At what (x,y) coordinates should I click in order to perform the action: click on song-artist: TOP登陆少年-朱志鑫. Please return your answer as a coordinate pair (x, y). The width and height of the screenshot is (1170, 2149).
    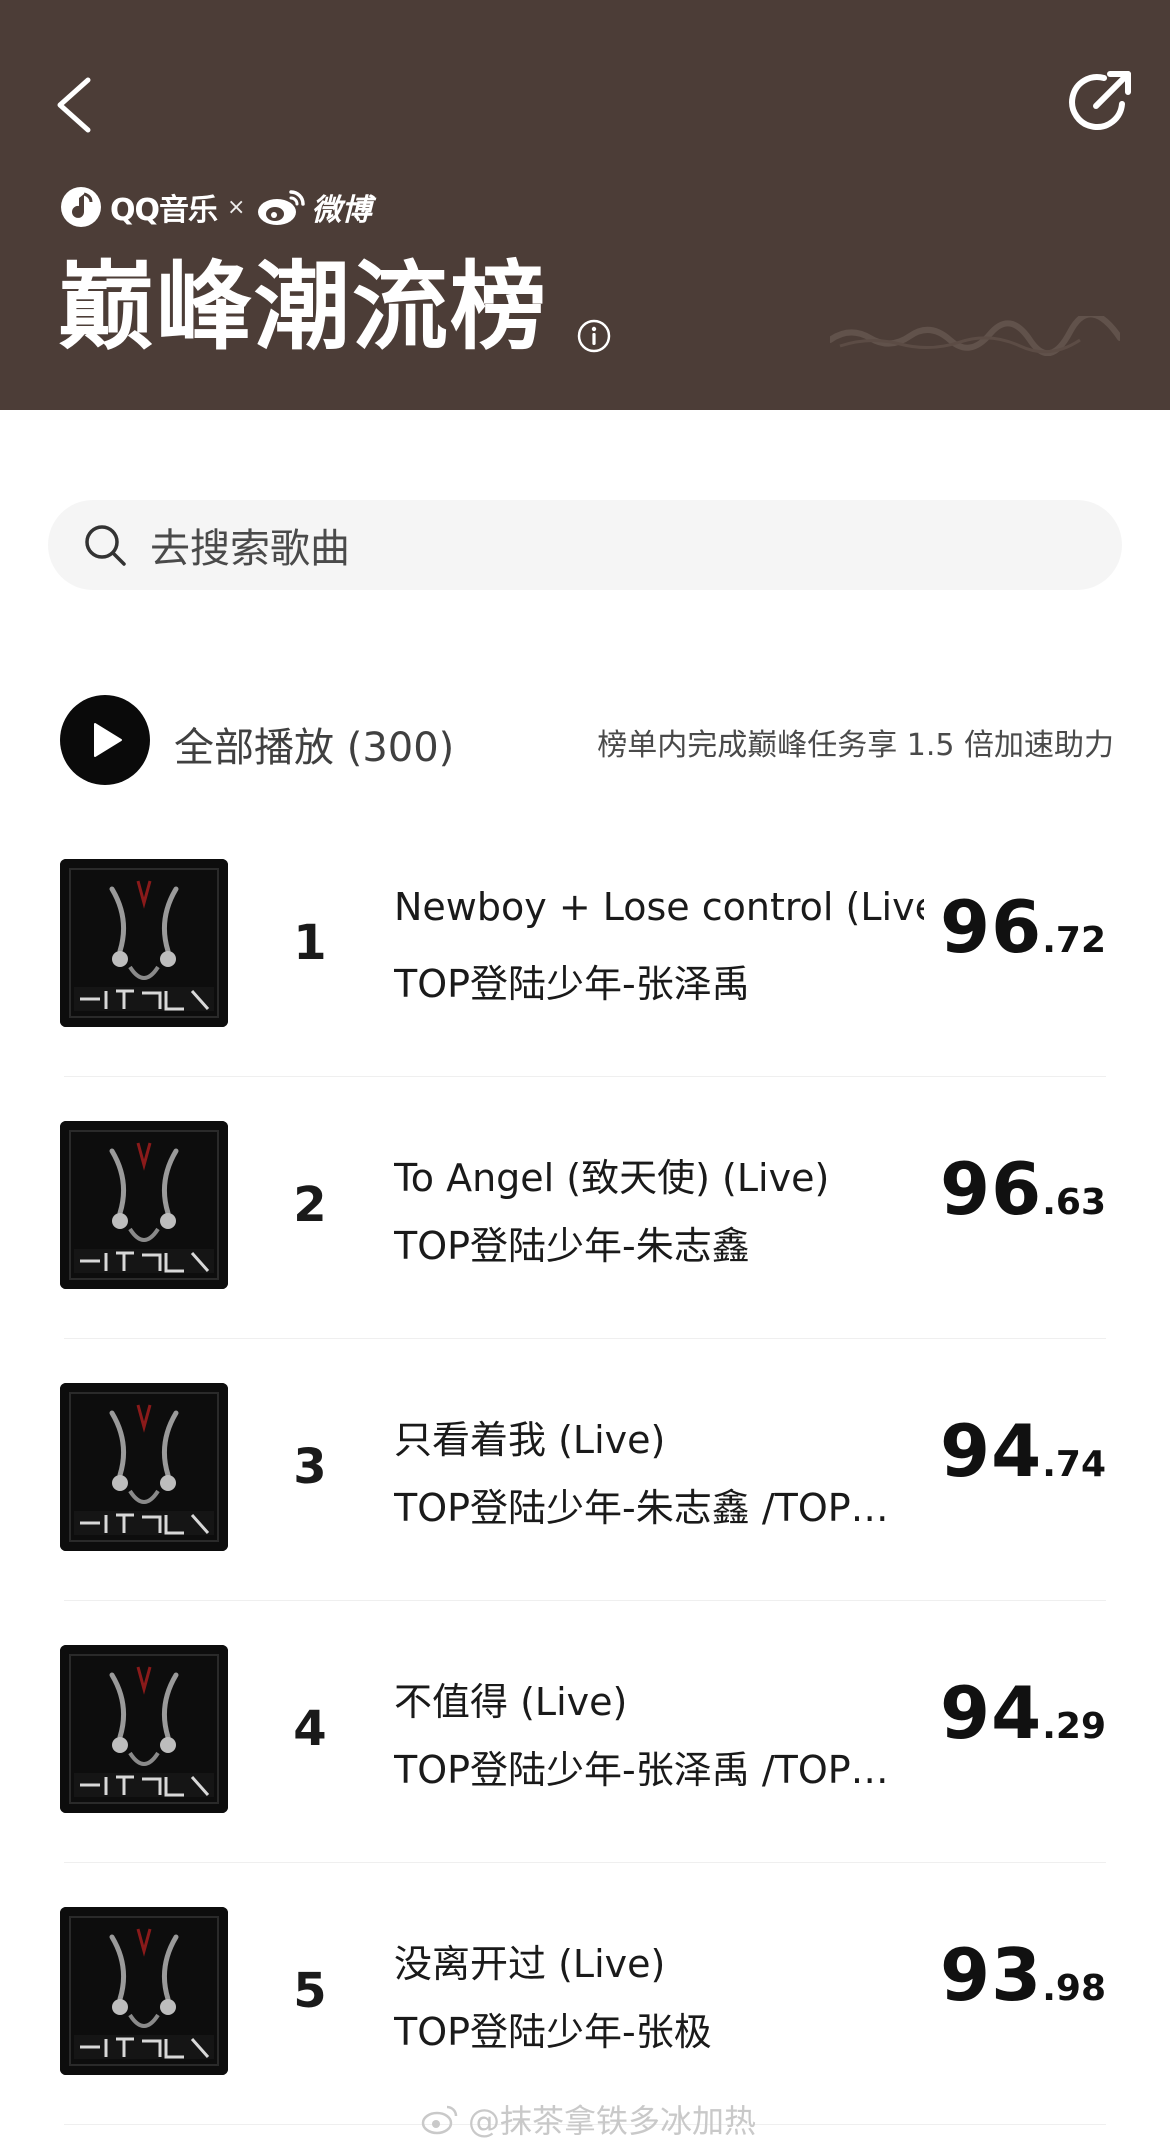
    Looking at the image, I should click on (572, 1246).